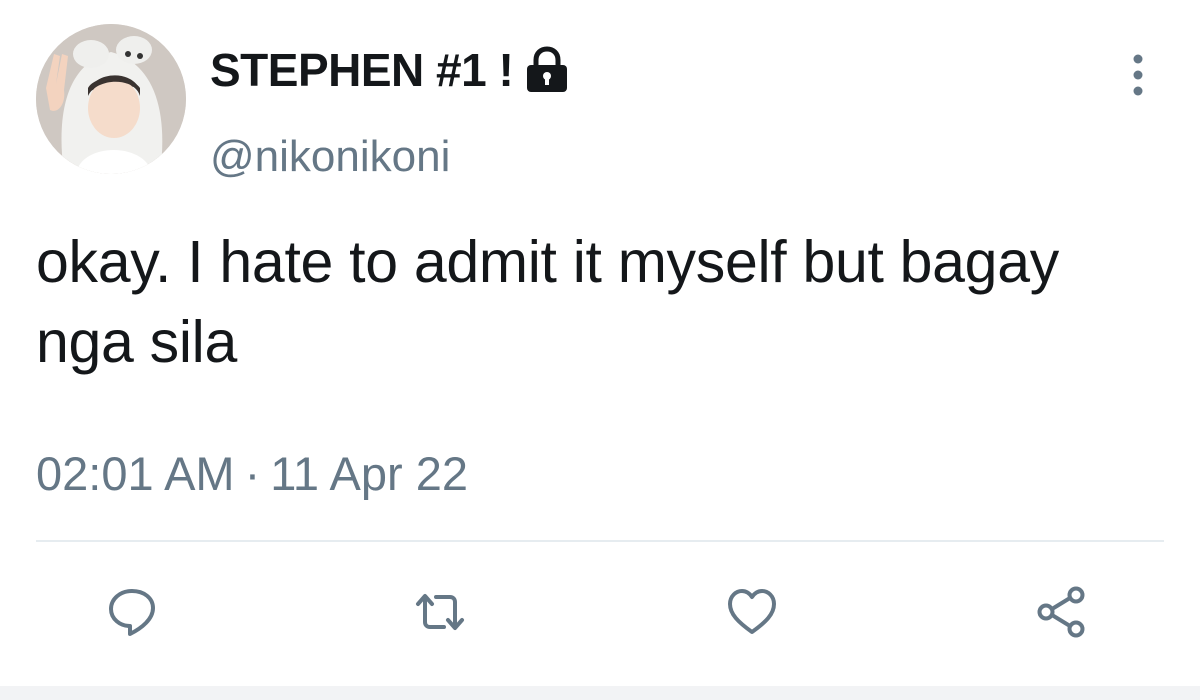  Describe the element at coordinates (547, 70) in the screenshot. I see `lock-icon` at that location.